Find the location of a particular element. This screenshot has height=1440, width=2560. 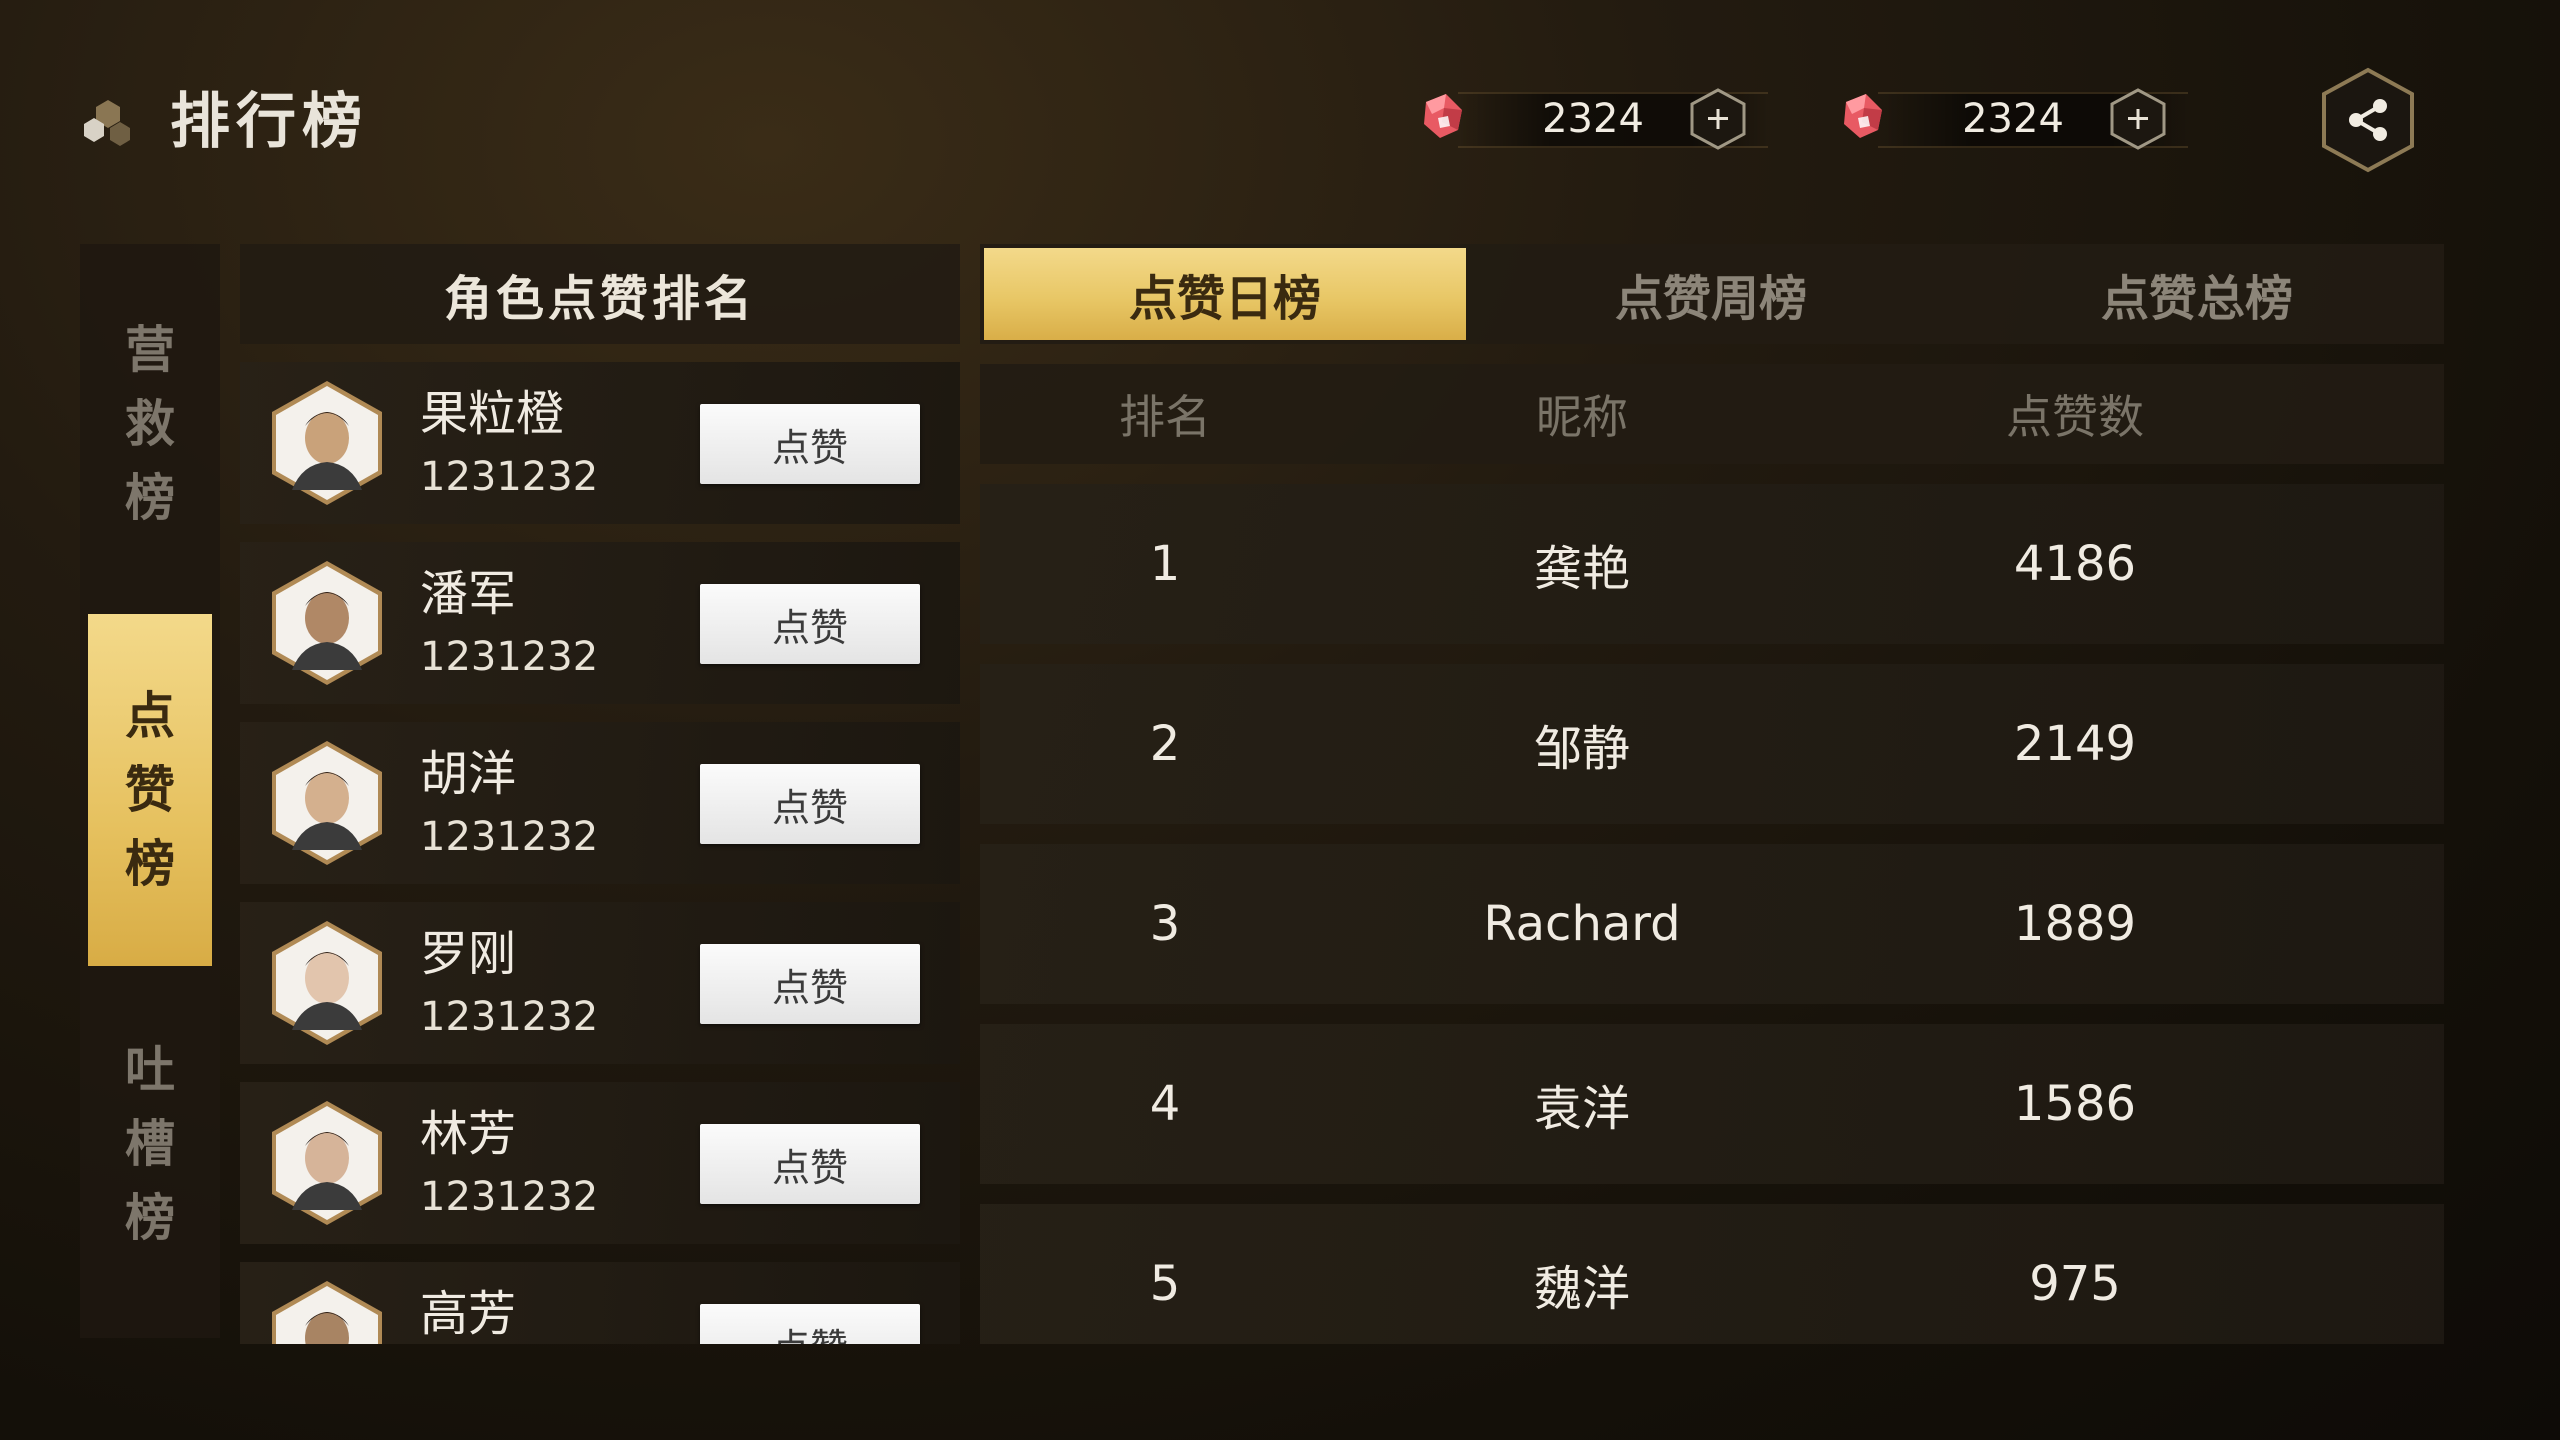

avatar-male-glasses-icon is located at coordinates (327, 803).